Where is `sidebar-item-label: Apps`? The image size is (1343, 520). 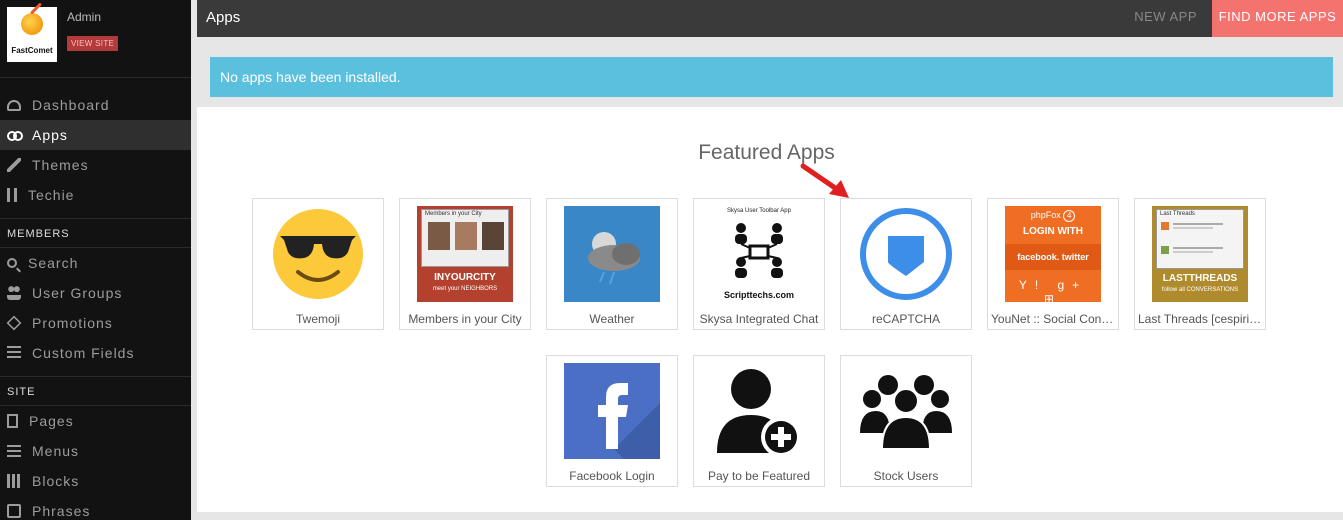 sidebar-item-label: Apps is located at coordinates (50, 135).